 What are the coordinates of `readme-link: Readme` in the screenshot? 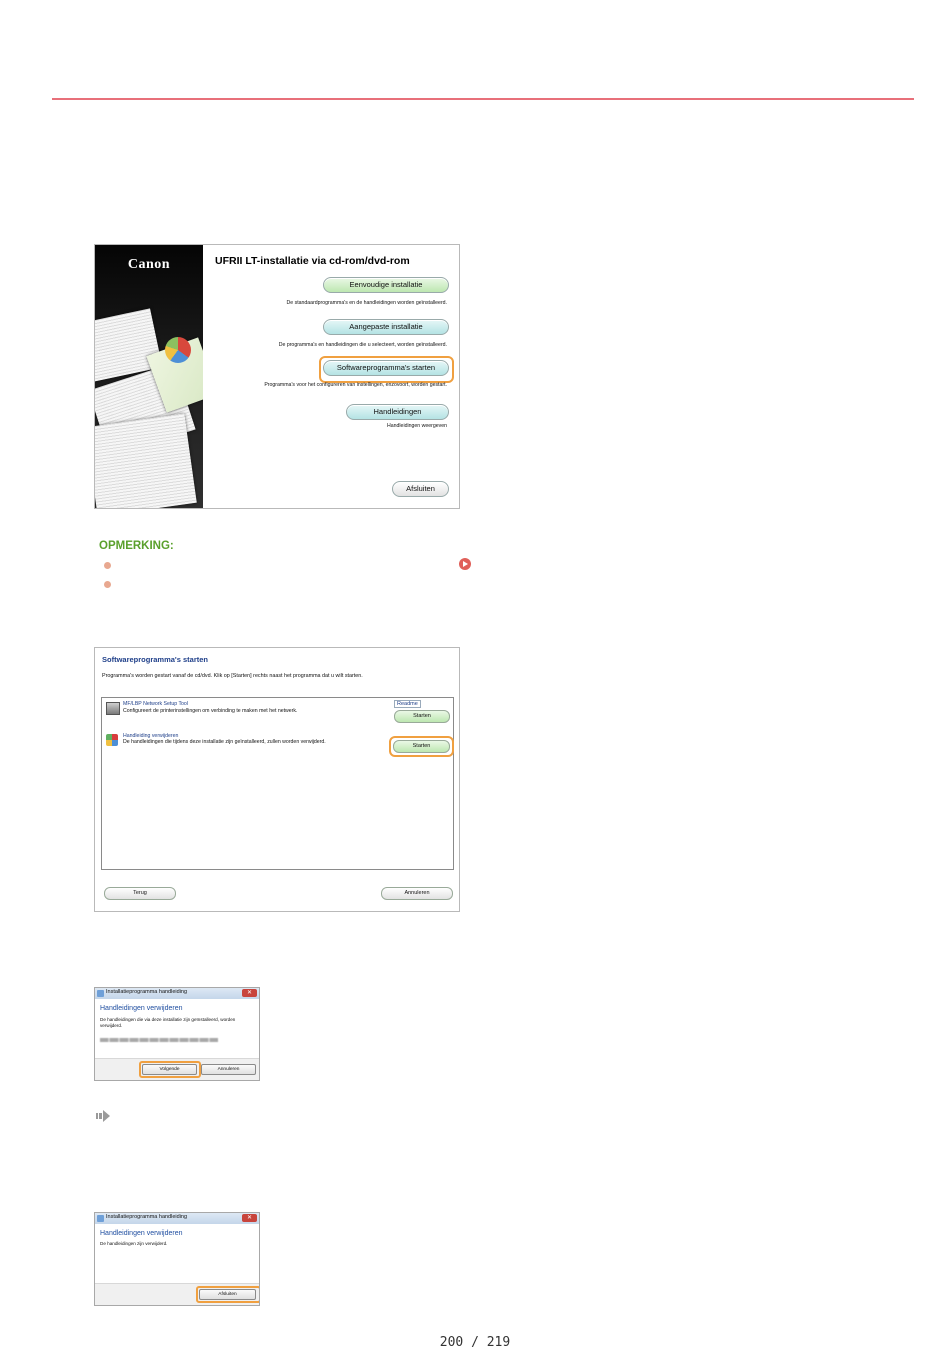 It's located at (407, 704).